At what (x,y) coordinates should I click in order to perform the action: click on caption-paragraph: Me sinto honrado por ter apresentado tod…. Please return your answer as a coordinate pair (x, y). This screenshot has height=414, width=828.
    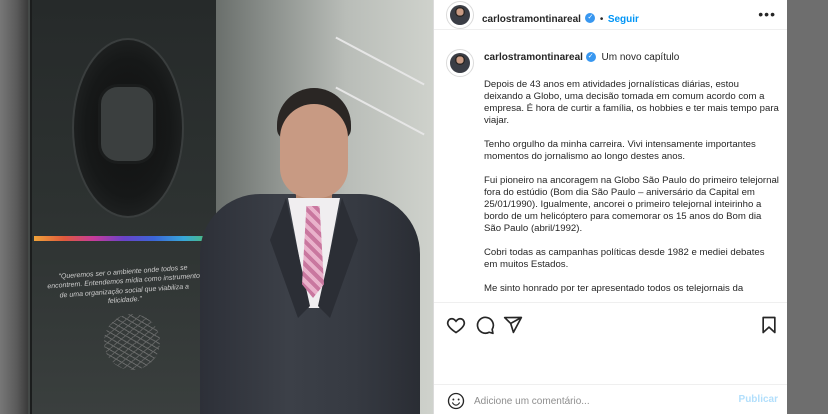
    Looking at the image, I should click on (614, 288).